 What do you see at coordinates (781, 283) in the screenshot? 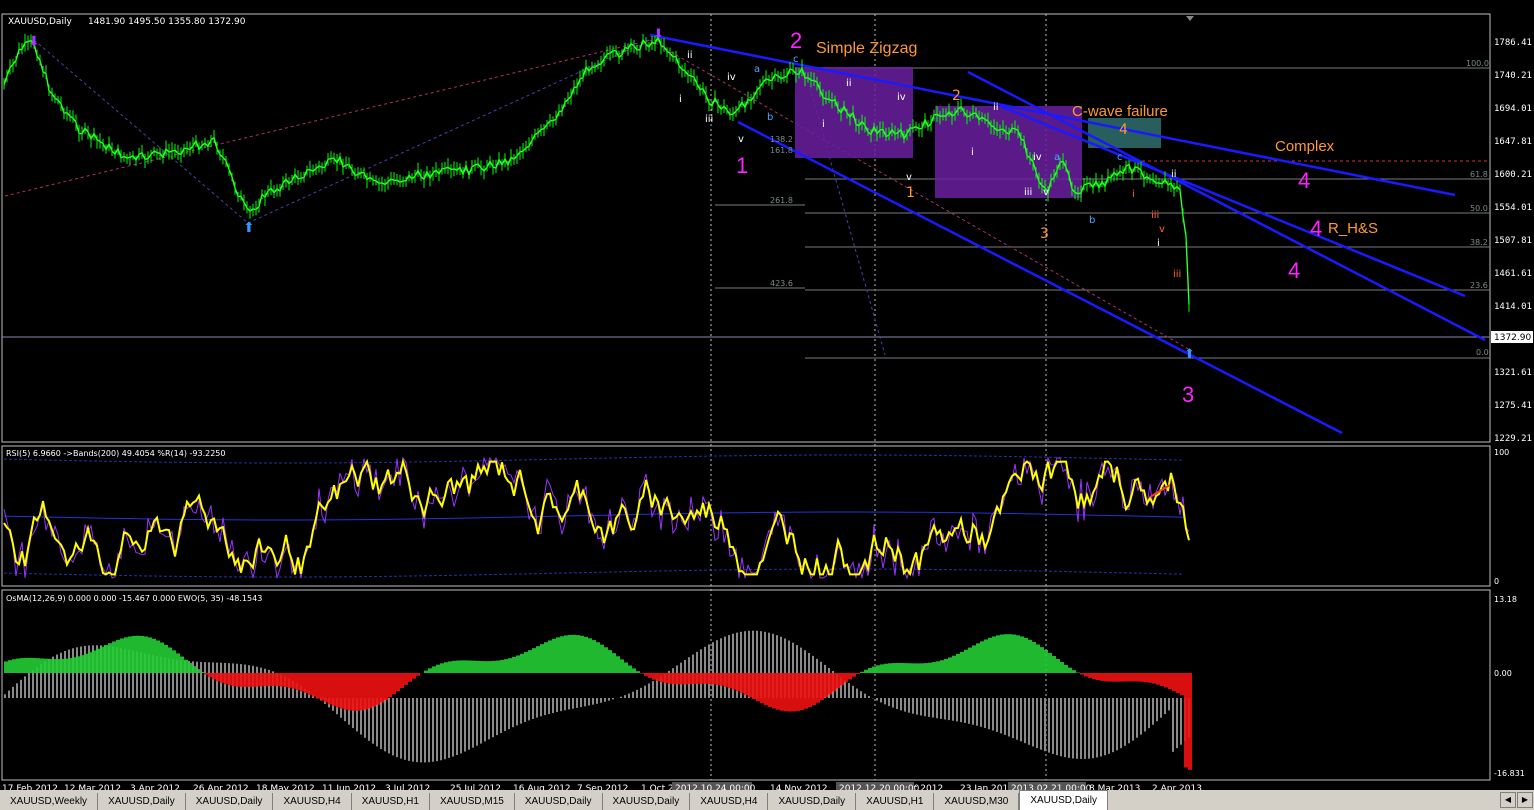
I see `svg-text: 423.6` at bounding box center [781, 283].